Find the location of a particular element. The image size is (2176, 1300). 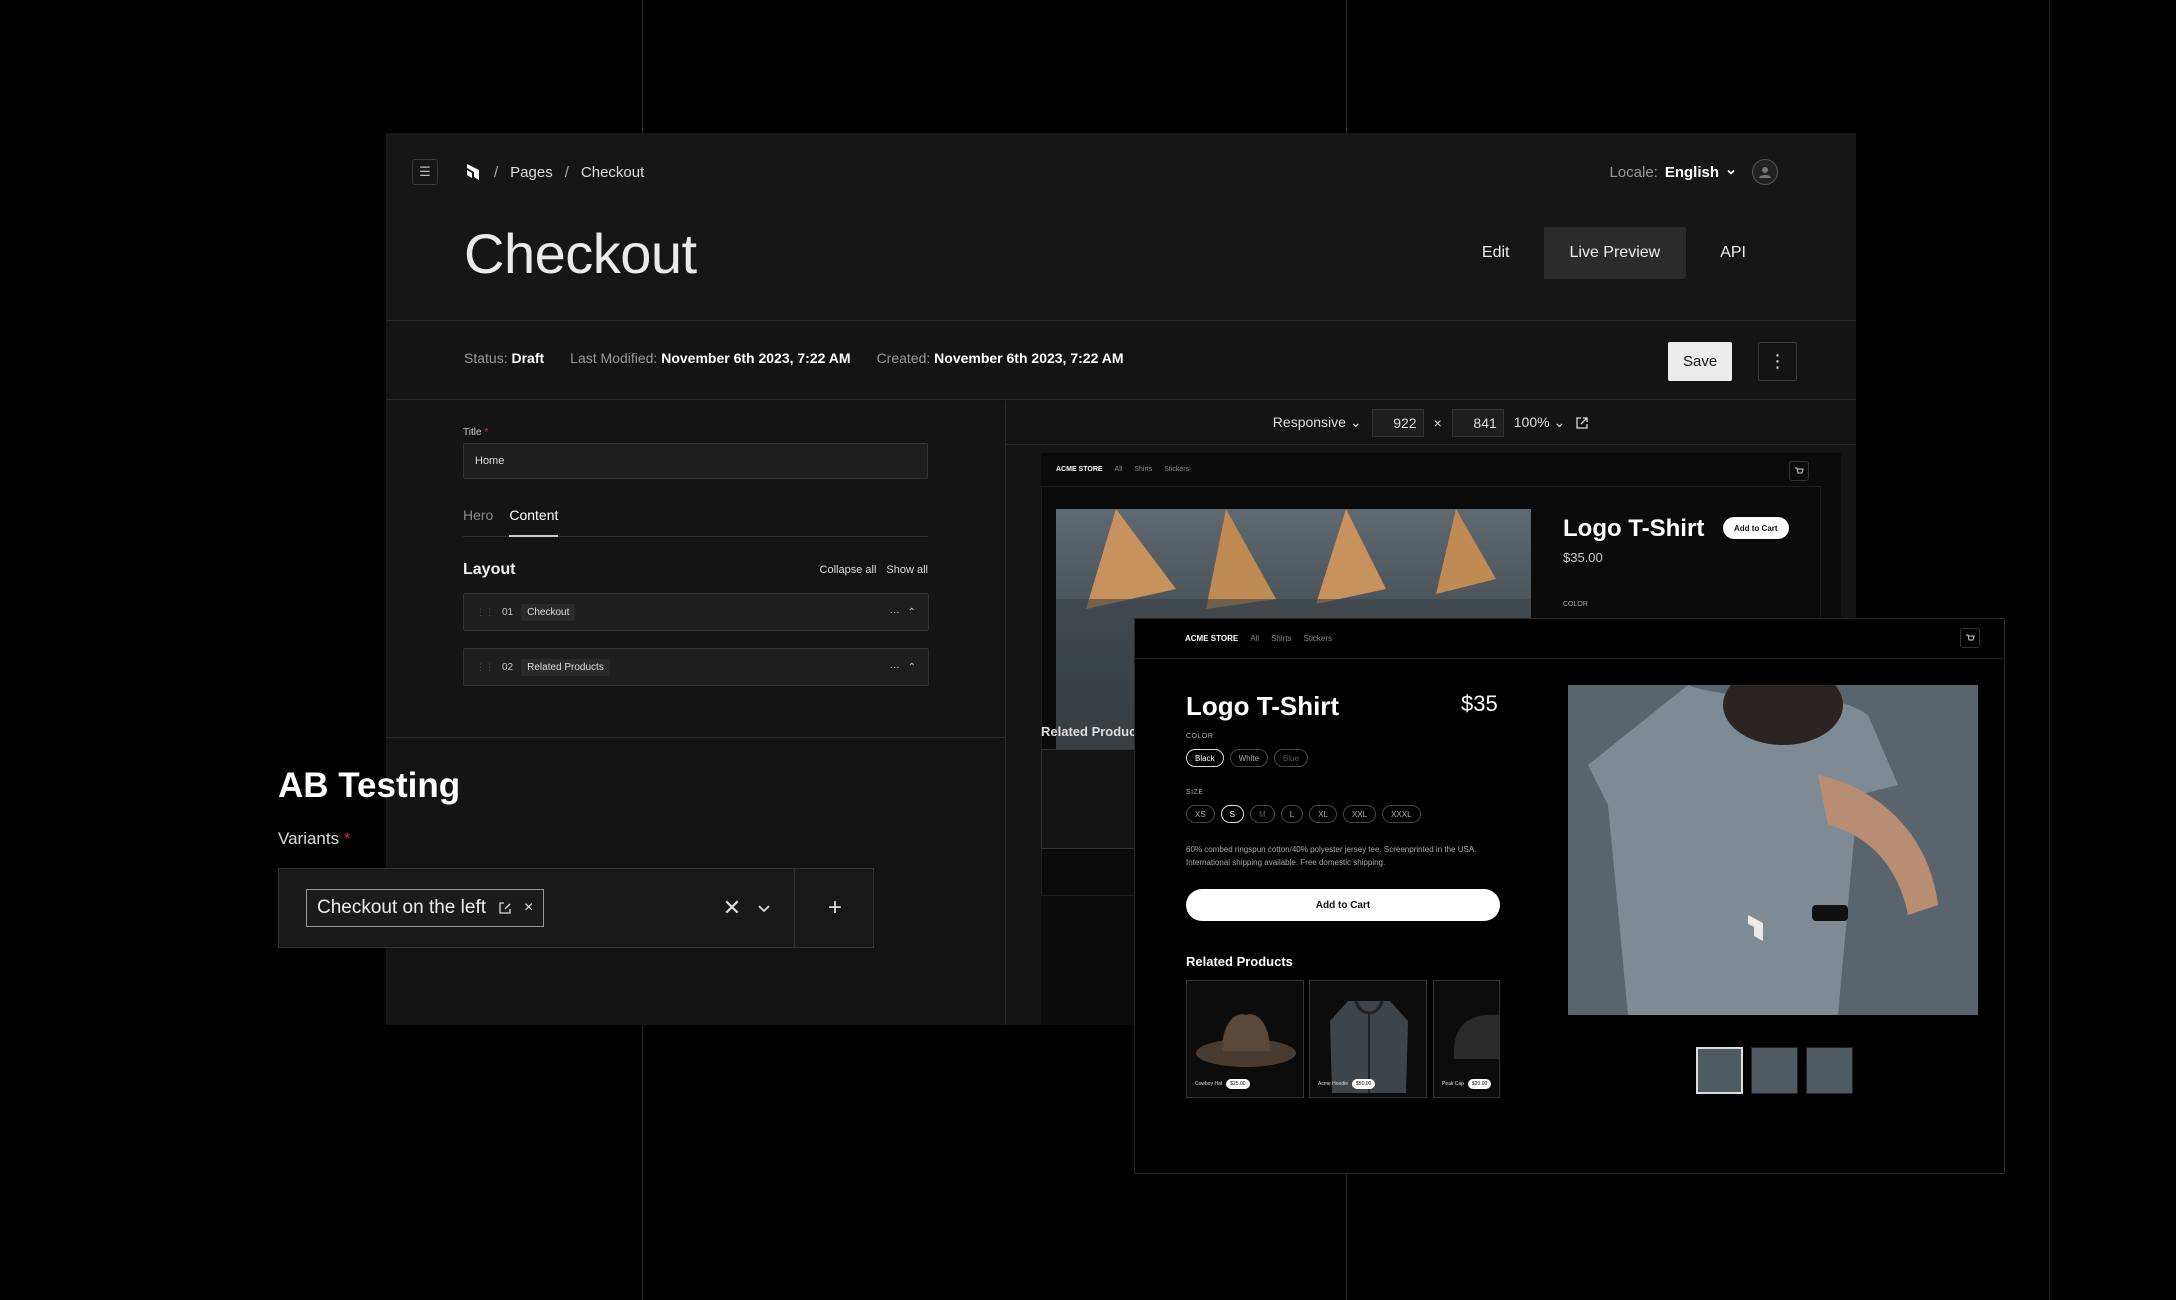

avatar is located at coordinates (1765, 172).